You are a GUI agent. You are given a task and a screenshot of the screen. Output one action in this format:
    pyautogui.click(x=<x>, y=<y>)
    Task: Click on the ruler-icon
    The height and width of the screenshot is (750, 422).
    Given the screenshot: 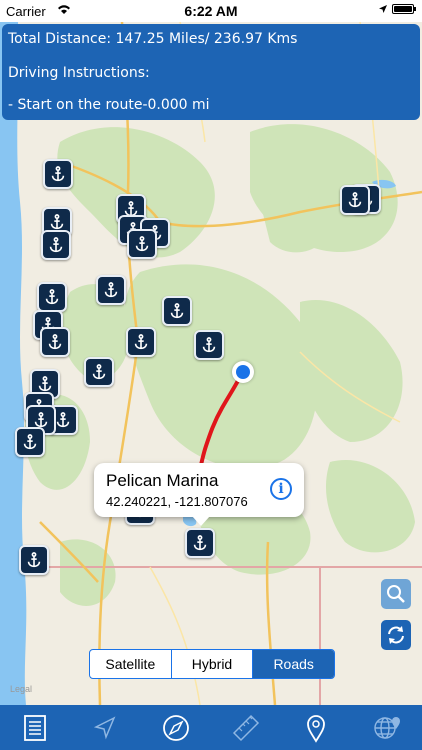 What is the action you would take?
    pyautogui.click(x=246, y=727)
    